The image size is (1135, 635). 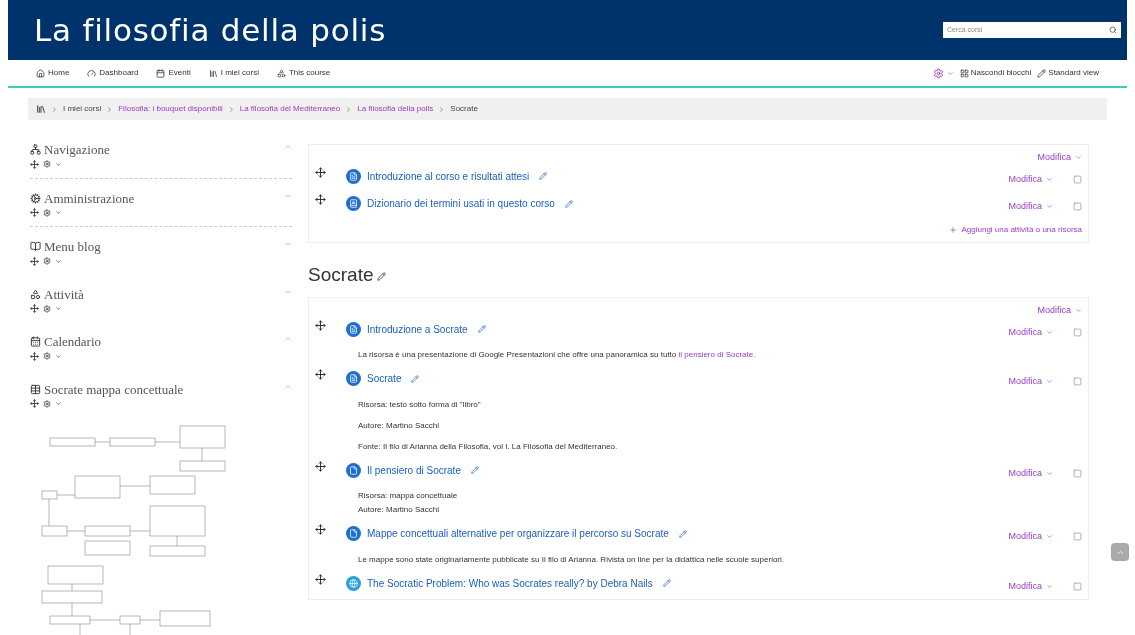 What do you see at coordinates (213, 73) in the screenshot?
I see `books-icon` at bounding box center [213, 73].